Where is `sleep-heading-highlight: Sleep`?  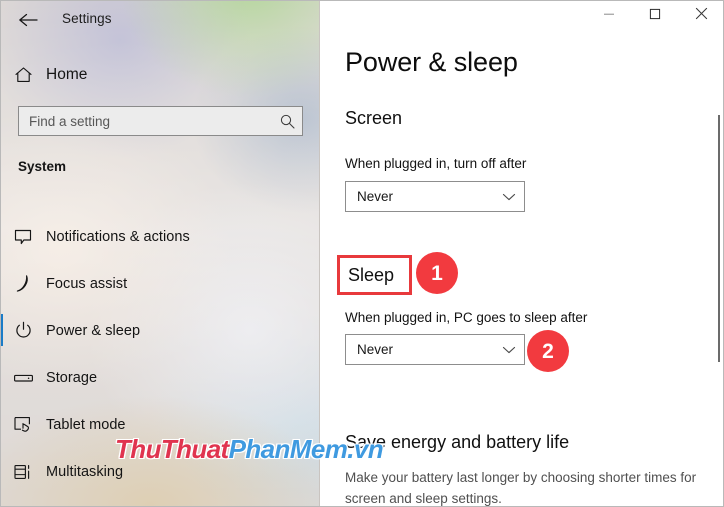
sleep-heading-highlight: Sleep is located at coordinates (374, 275).